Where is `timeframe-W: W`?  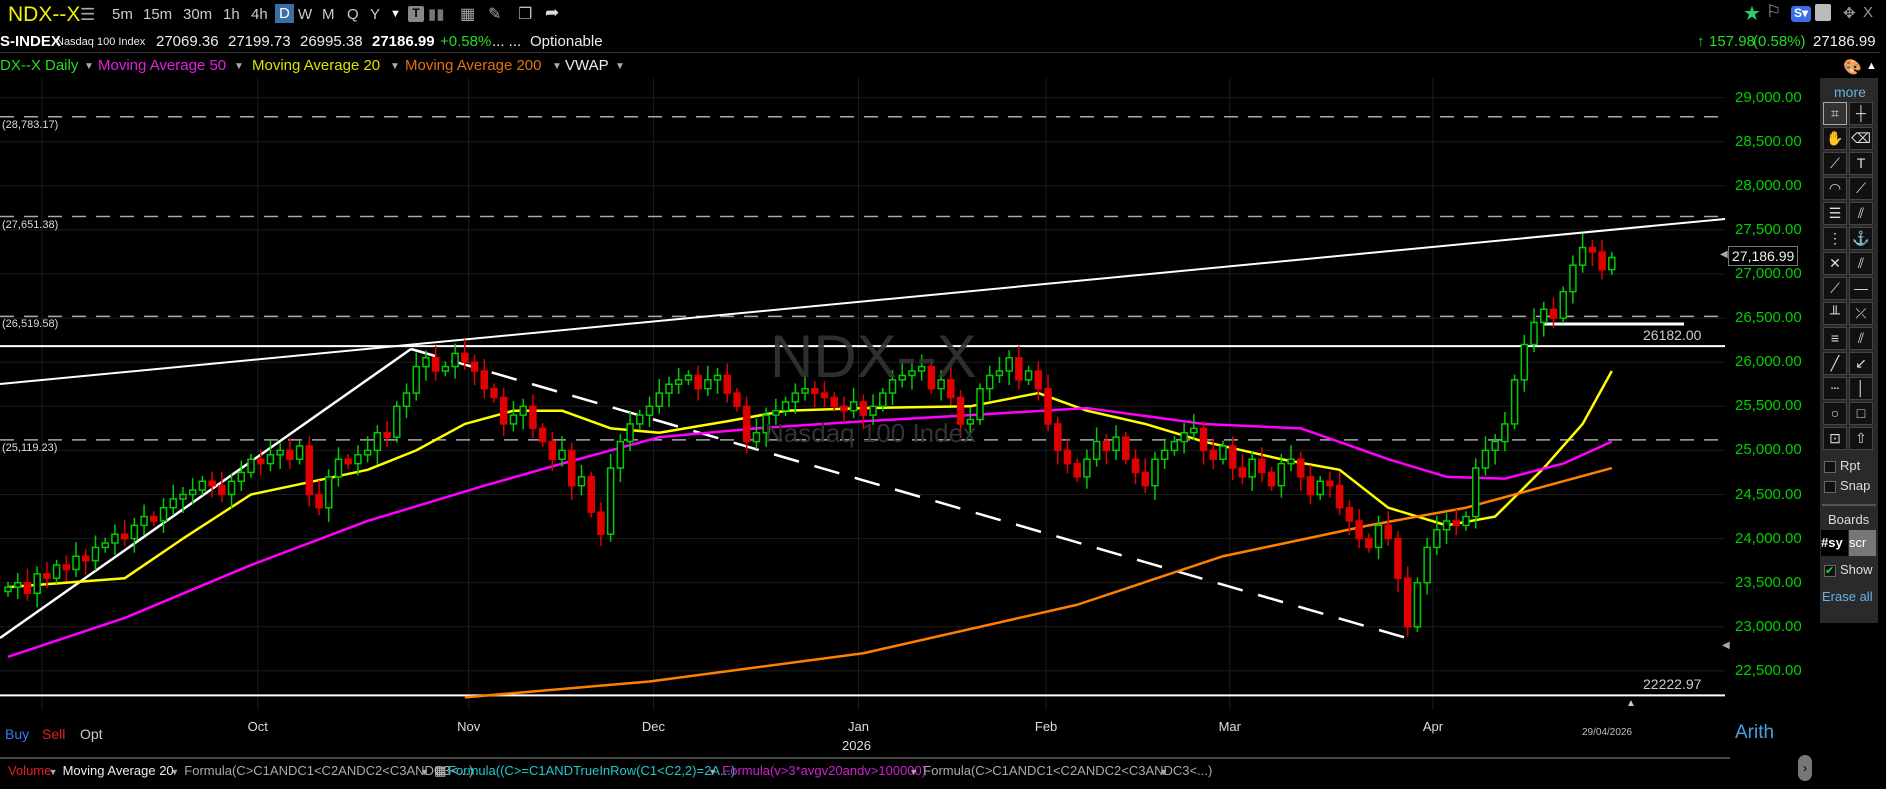 timeframe-W: W is located at coordinates (305, 14).